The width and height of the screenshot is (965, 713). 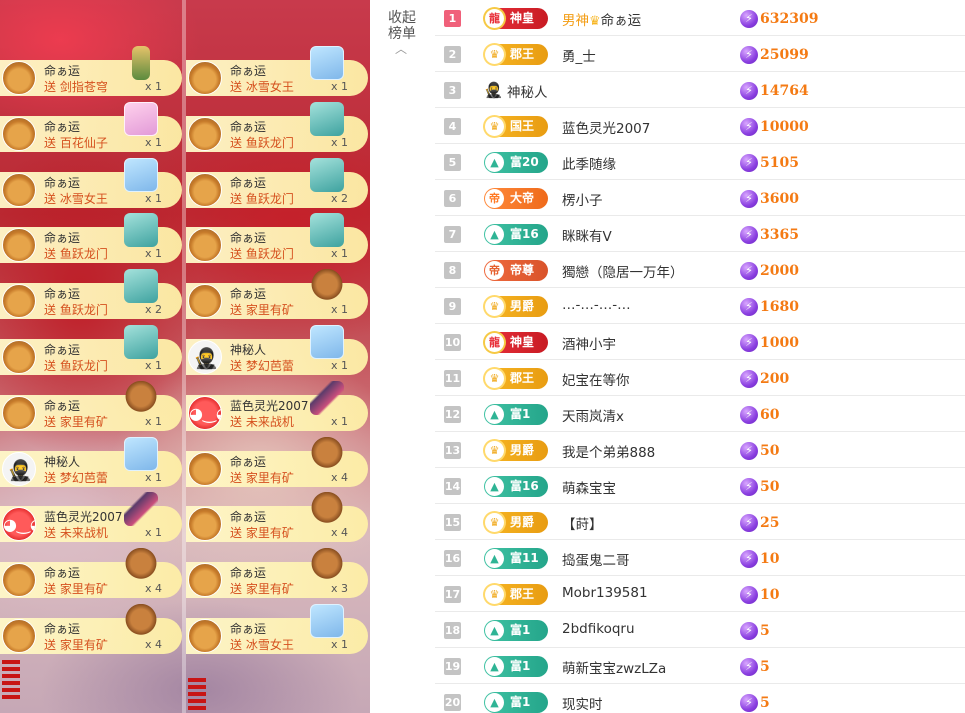 I want to click on ranking-row: 15 ♛ 男爵 【莳】 ⚡ 25, so click(x=700, y=522).